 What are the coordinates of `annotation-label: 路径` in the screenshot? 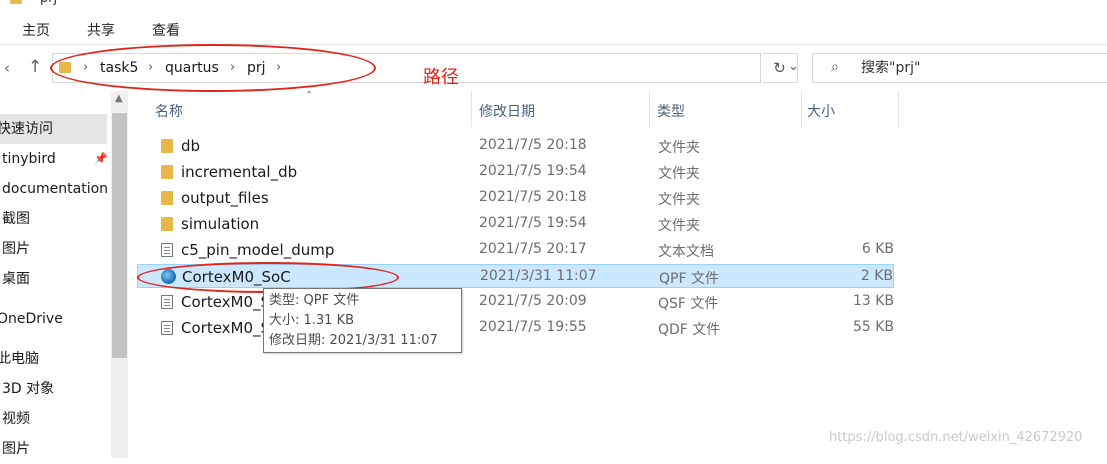 It's located at (441, 77).